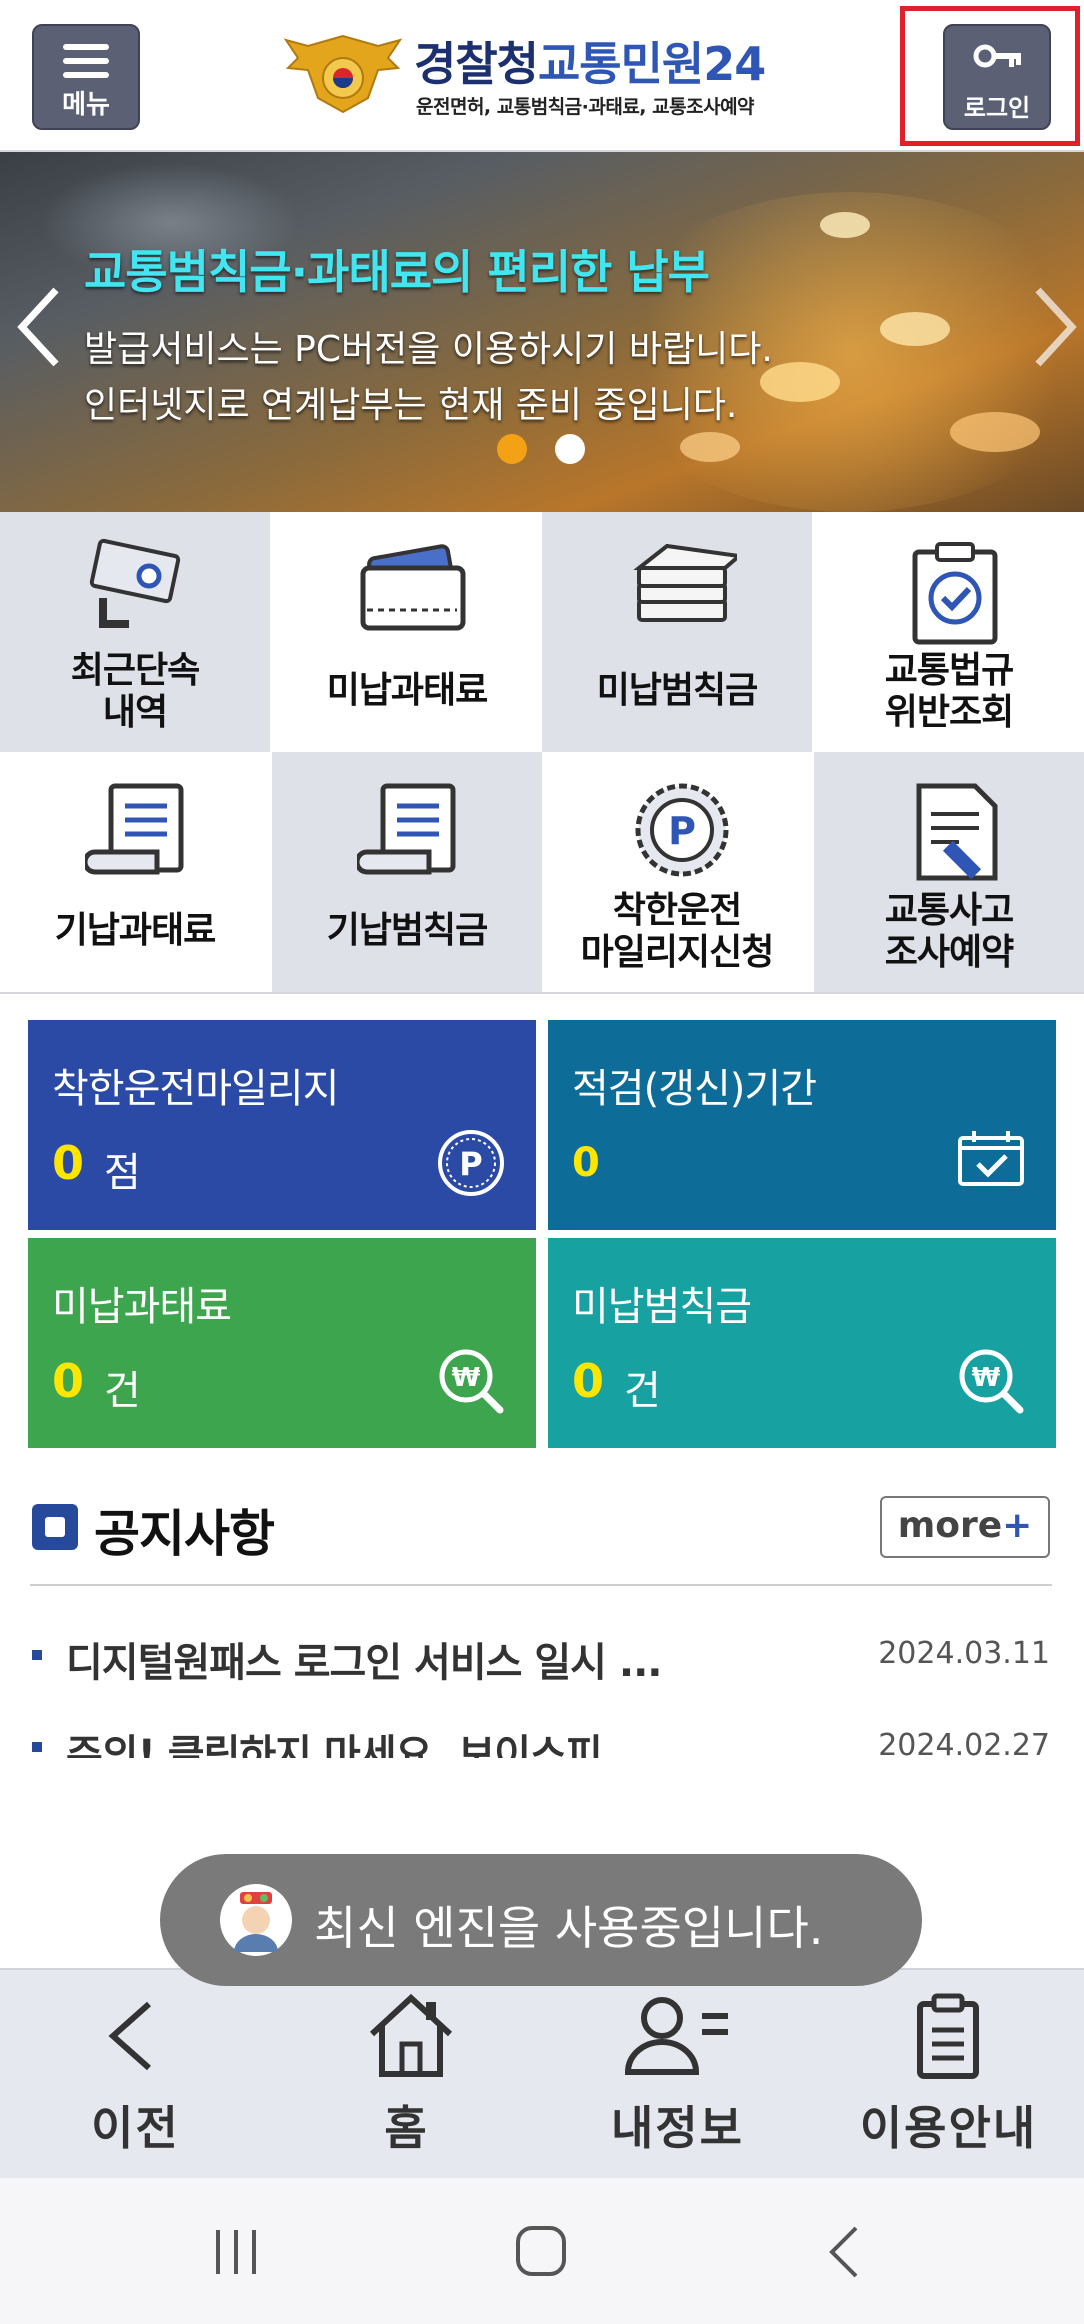  I want to click on grid-item-violation-lookup: 교통법규 위반조회, so click(949, 632).